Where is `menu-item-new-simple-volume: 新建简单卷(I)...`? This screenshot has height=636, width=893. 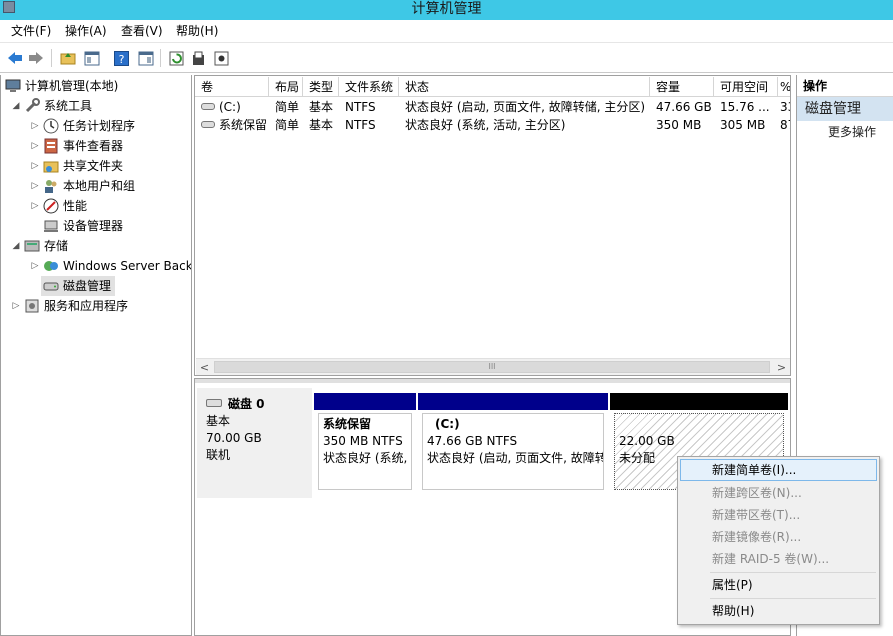
menu-item-new-simple-volume: 新建简单卷(I)... is located at coordinates (778, 470).